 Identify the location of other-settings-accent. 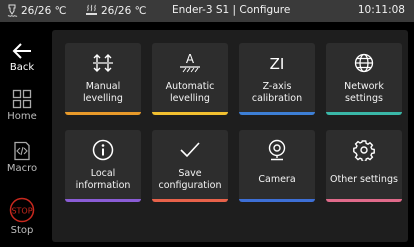
(364, 200).